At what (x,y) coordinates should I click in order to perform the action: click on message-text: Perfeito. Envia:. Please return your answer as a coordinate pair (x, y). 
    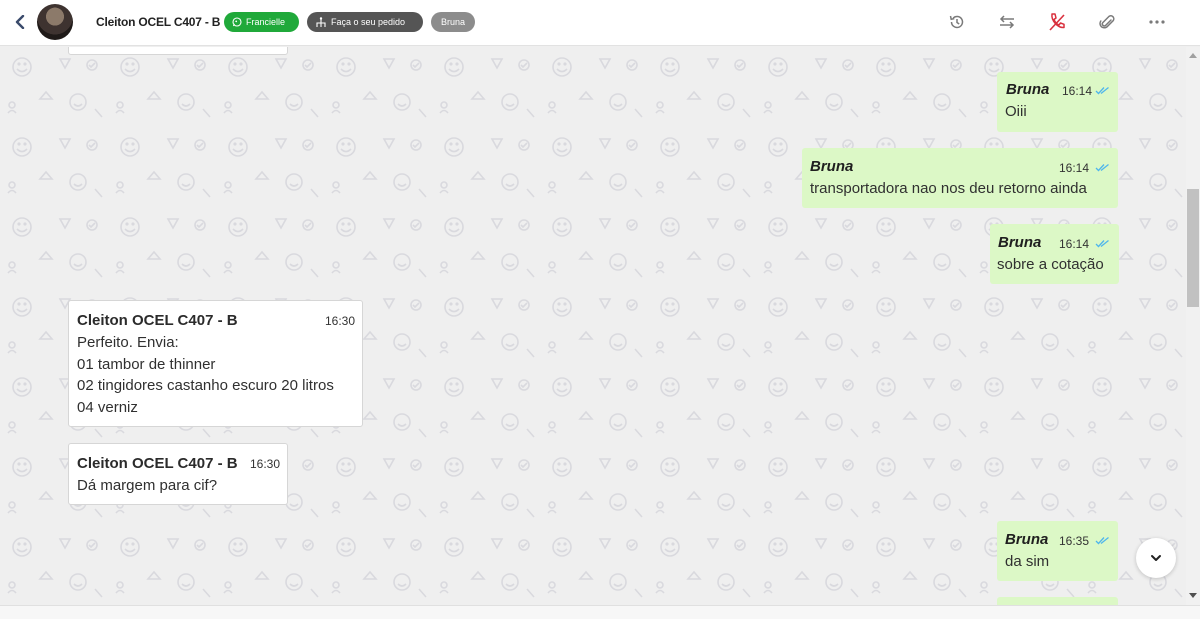
    Looking at the image, I should click on (128, 342).